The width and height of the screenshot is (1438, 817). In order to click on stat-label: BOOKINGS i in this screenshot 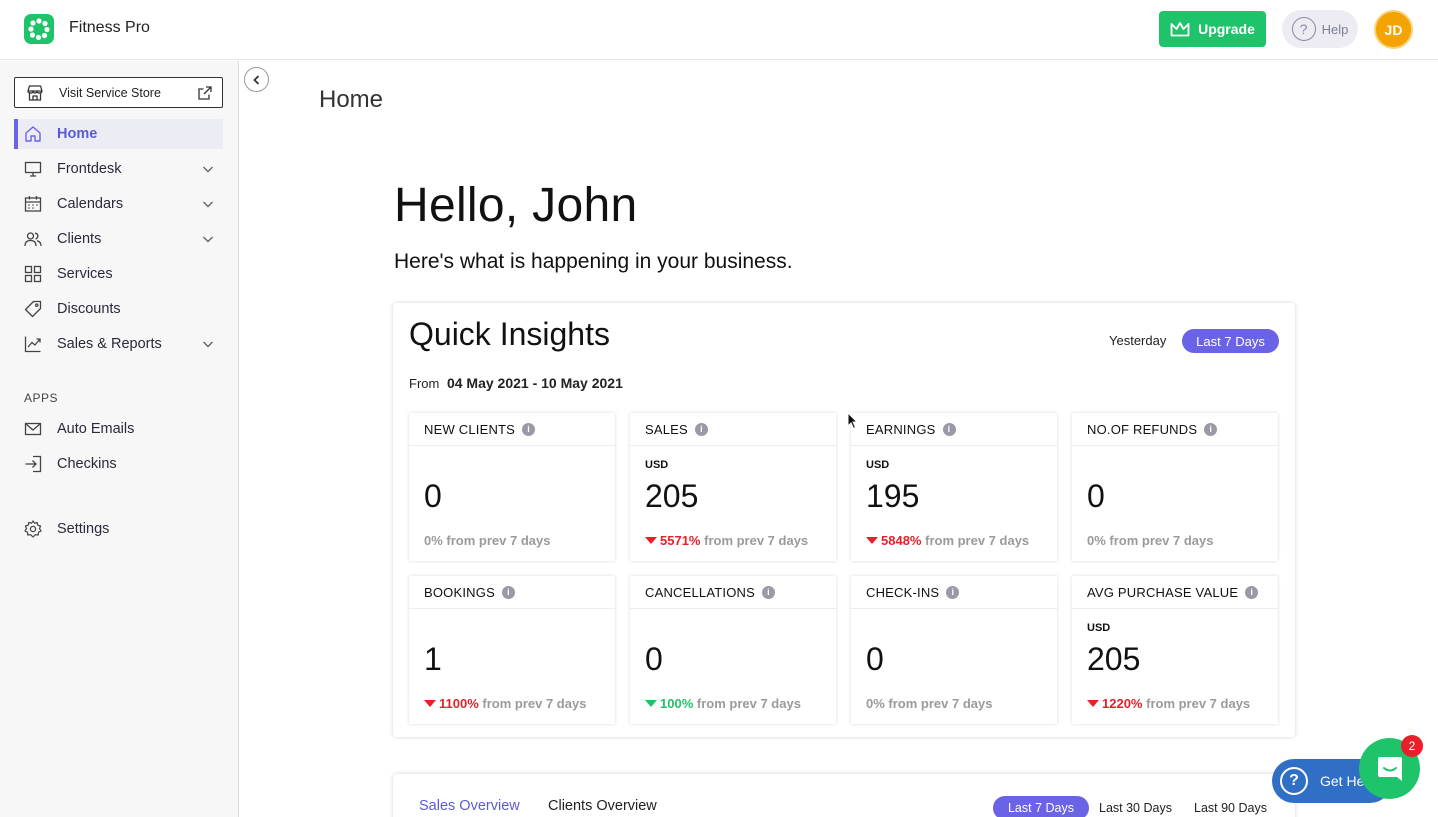, I will do `click(512, 592)`.